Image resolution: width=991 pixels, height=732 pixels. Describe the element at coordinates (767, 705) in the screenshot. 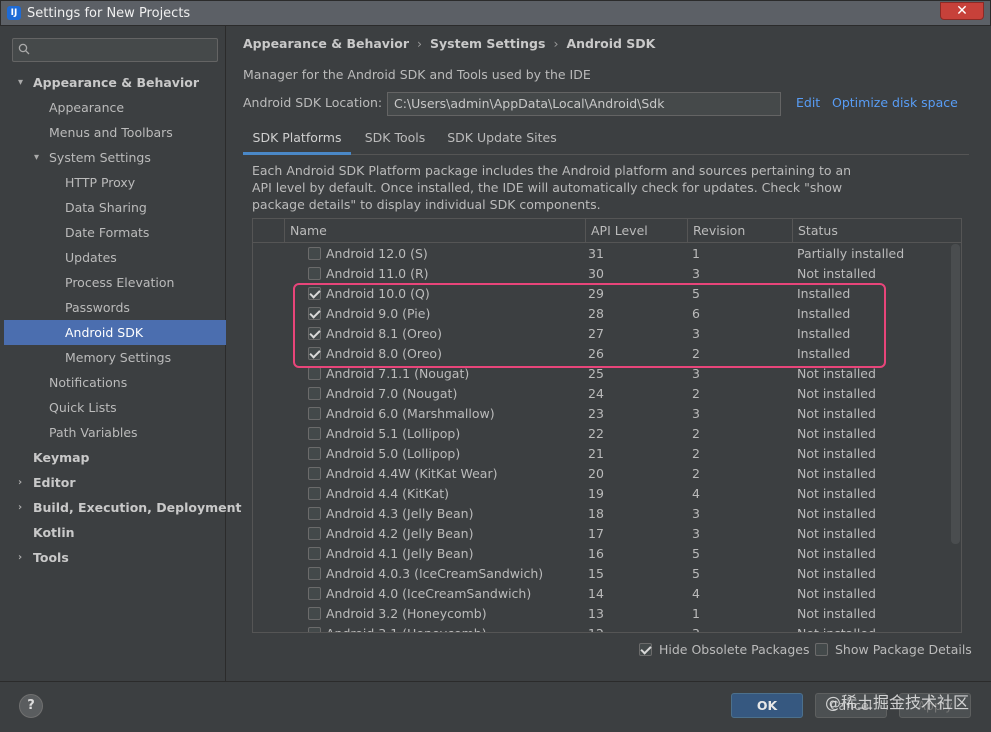

I see `ok-button: OK` at that location.